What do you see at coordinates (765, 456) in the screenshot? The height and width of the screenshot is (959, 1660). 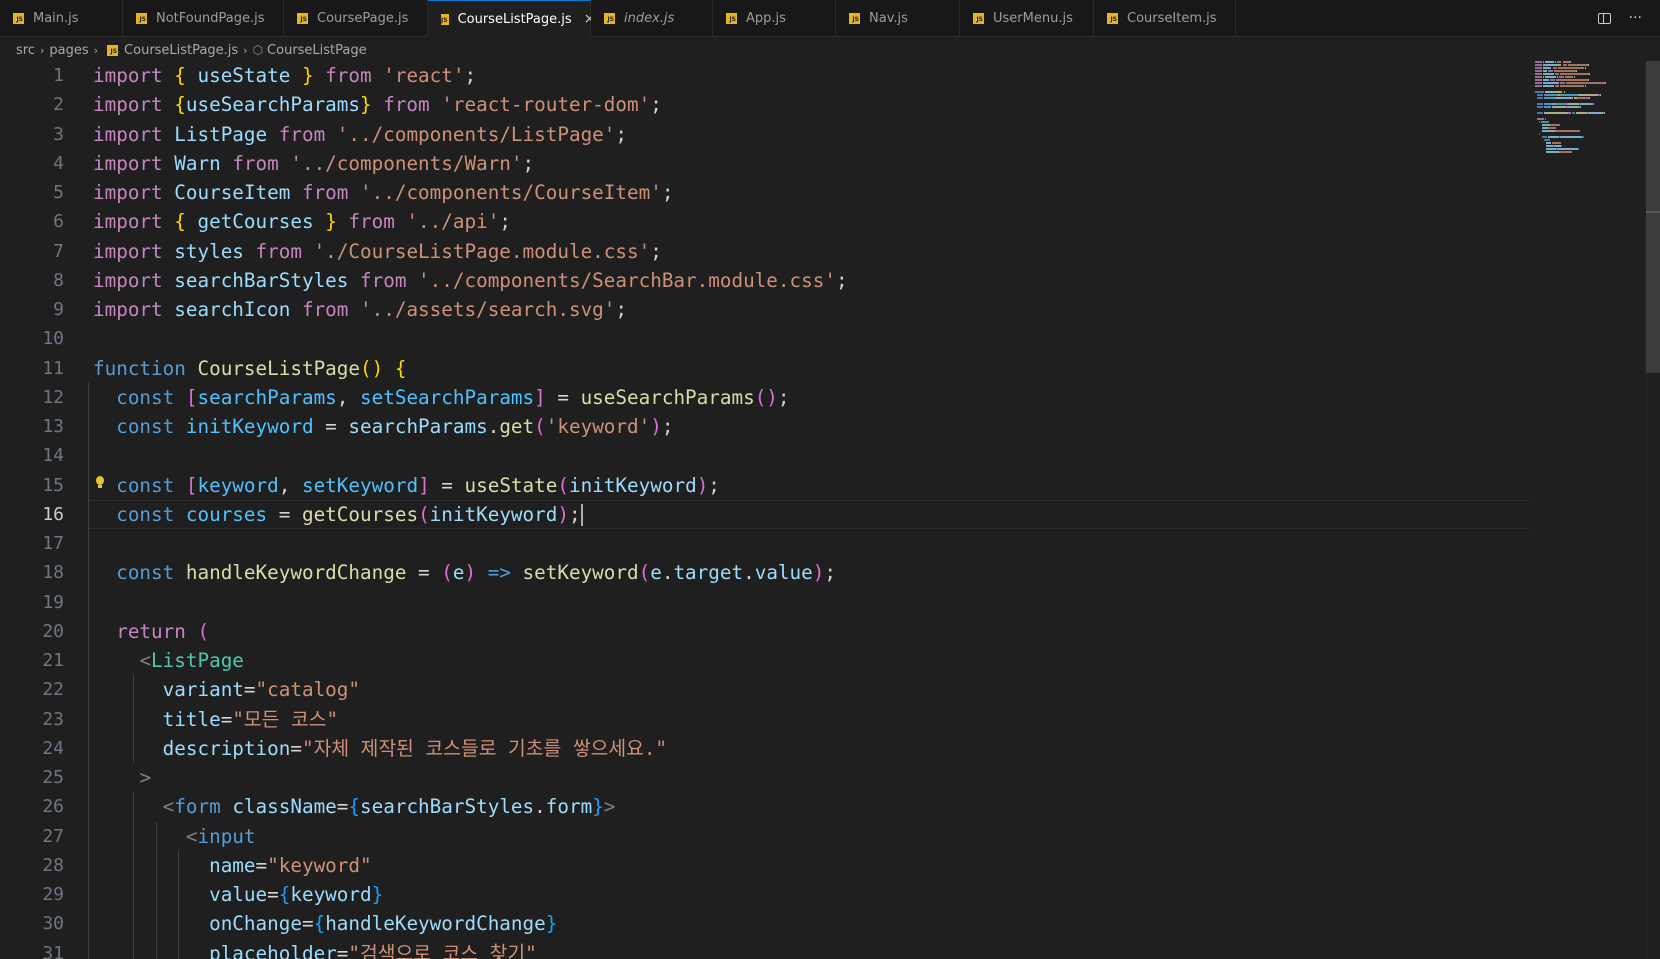 I see `code-line: 14` at bounding box center [765, 456].